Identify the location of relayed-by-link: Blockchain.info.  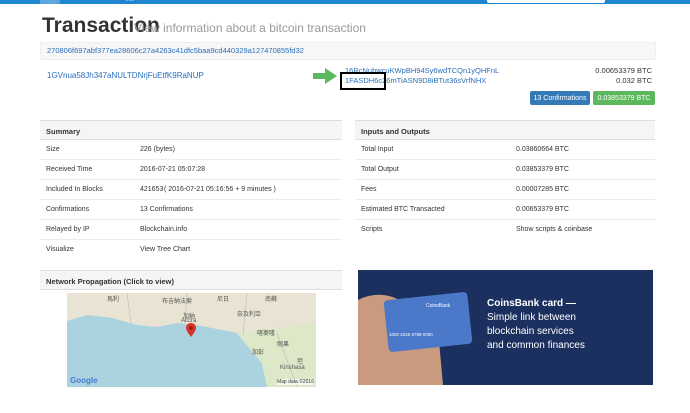
(163, 229).